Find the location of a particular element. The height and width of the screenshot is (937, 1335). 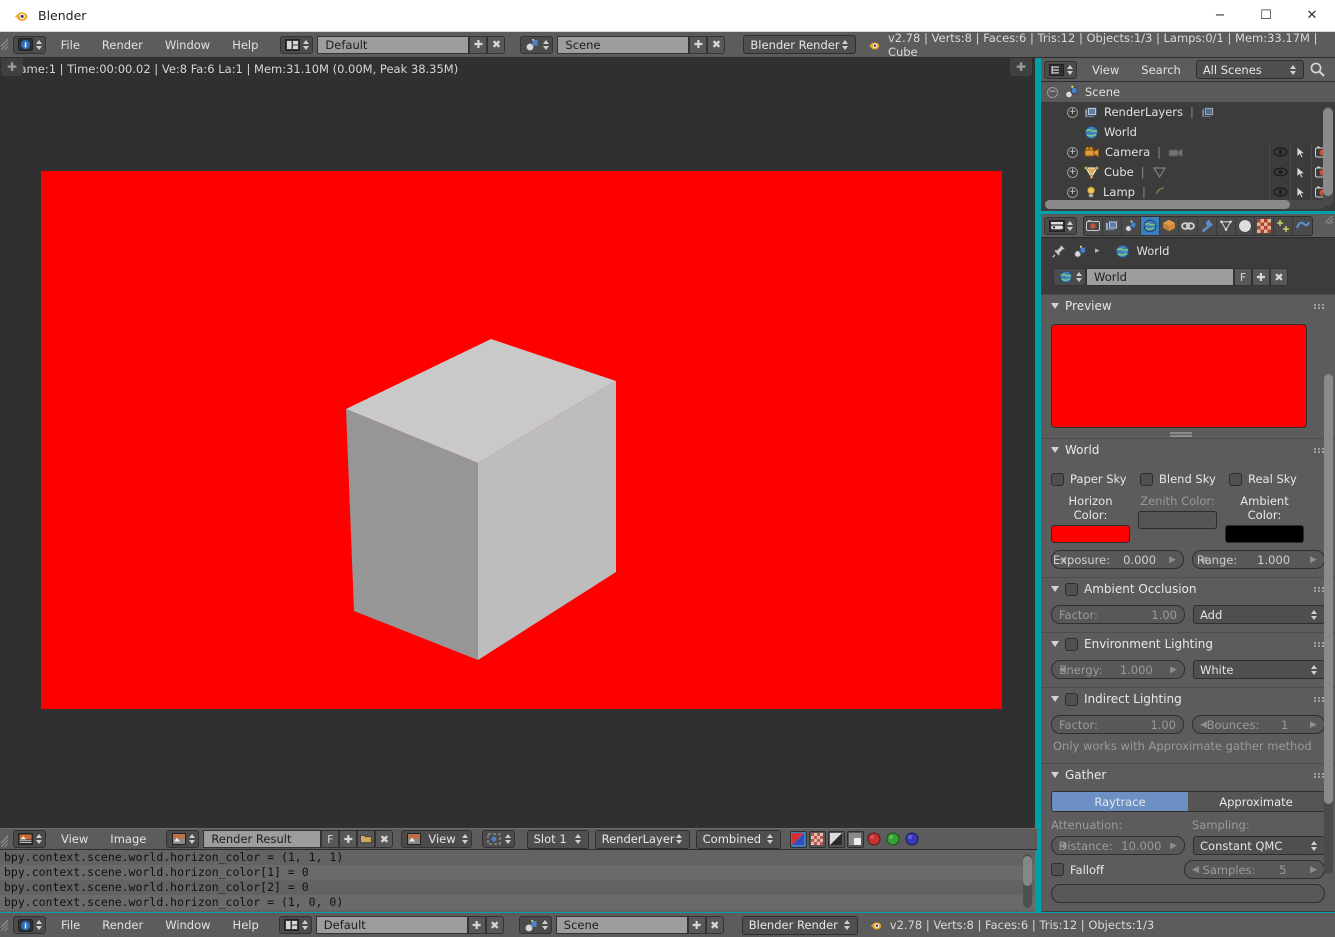

screen-layout-name: Default is located at coordinates (393, 44).